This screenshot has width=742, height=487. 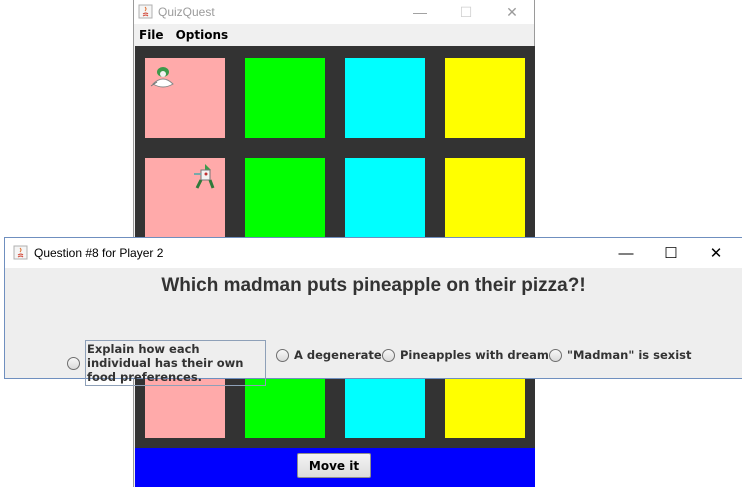 I want to click on answer-option-2: A degenerate, so click(x=329, y=355).